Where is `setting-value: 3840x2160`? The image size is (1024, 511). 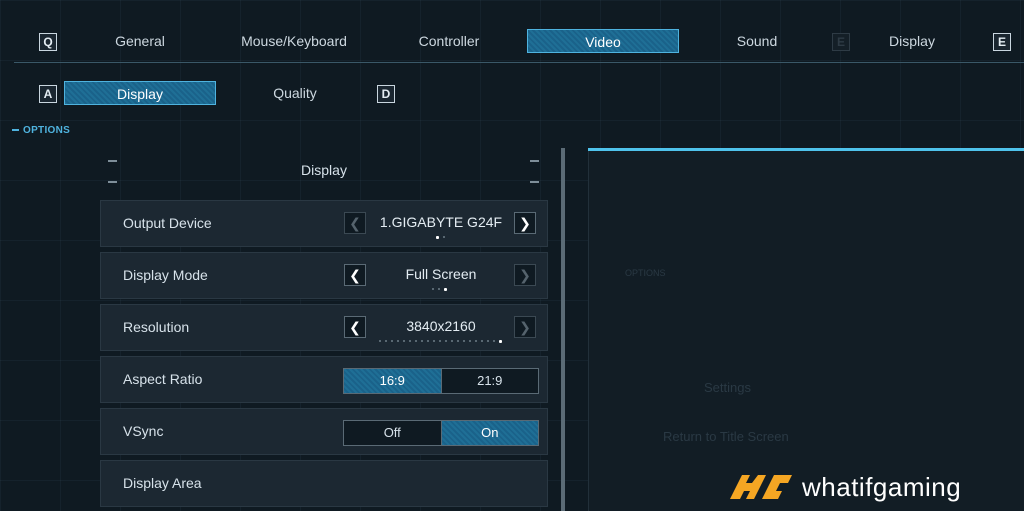
setting-value: 3840x2160 is located at coordinates (441, 326).